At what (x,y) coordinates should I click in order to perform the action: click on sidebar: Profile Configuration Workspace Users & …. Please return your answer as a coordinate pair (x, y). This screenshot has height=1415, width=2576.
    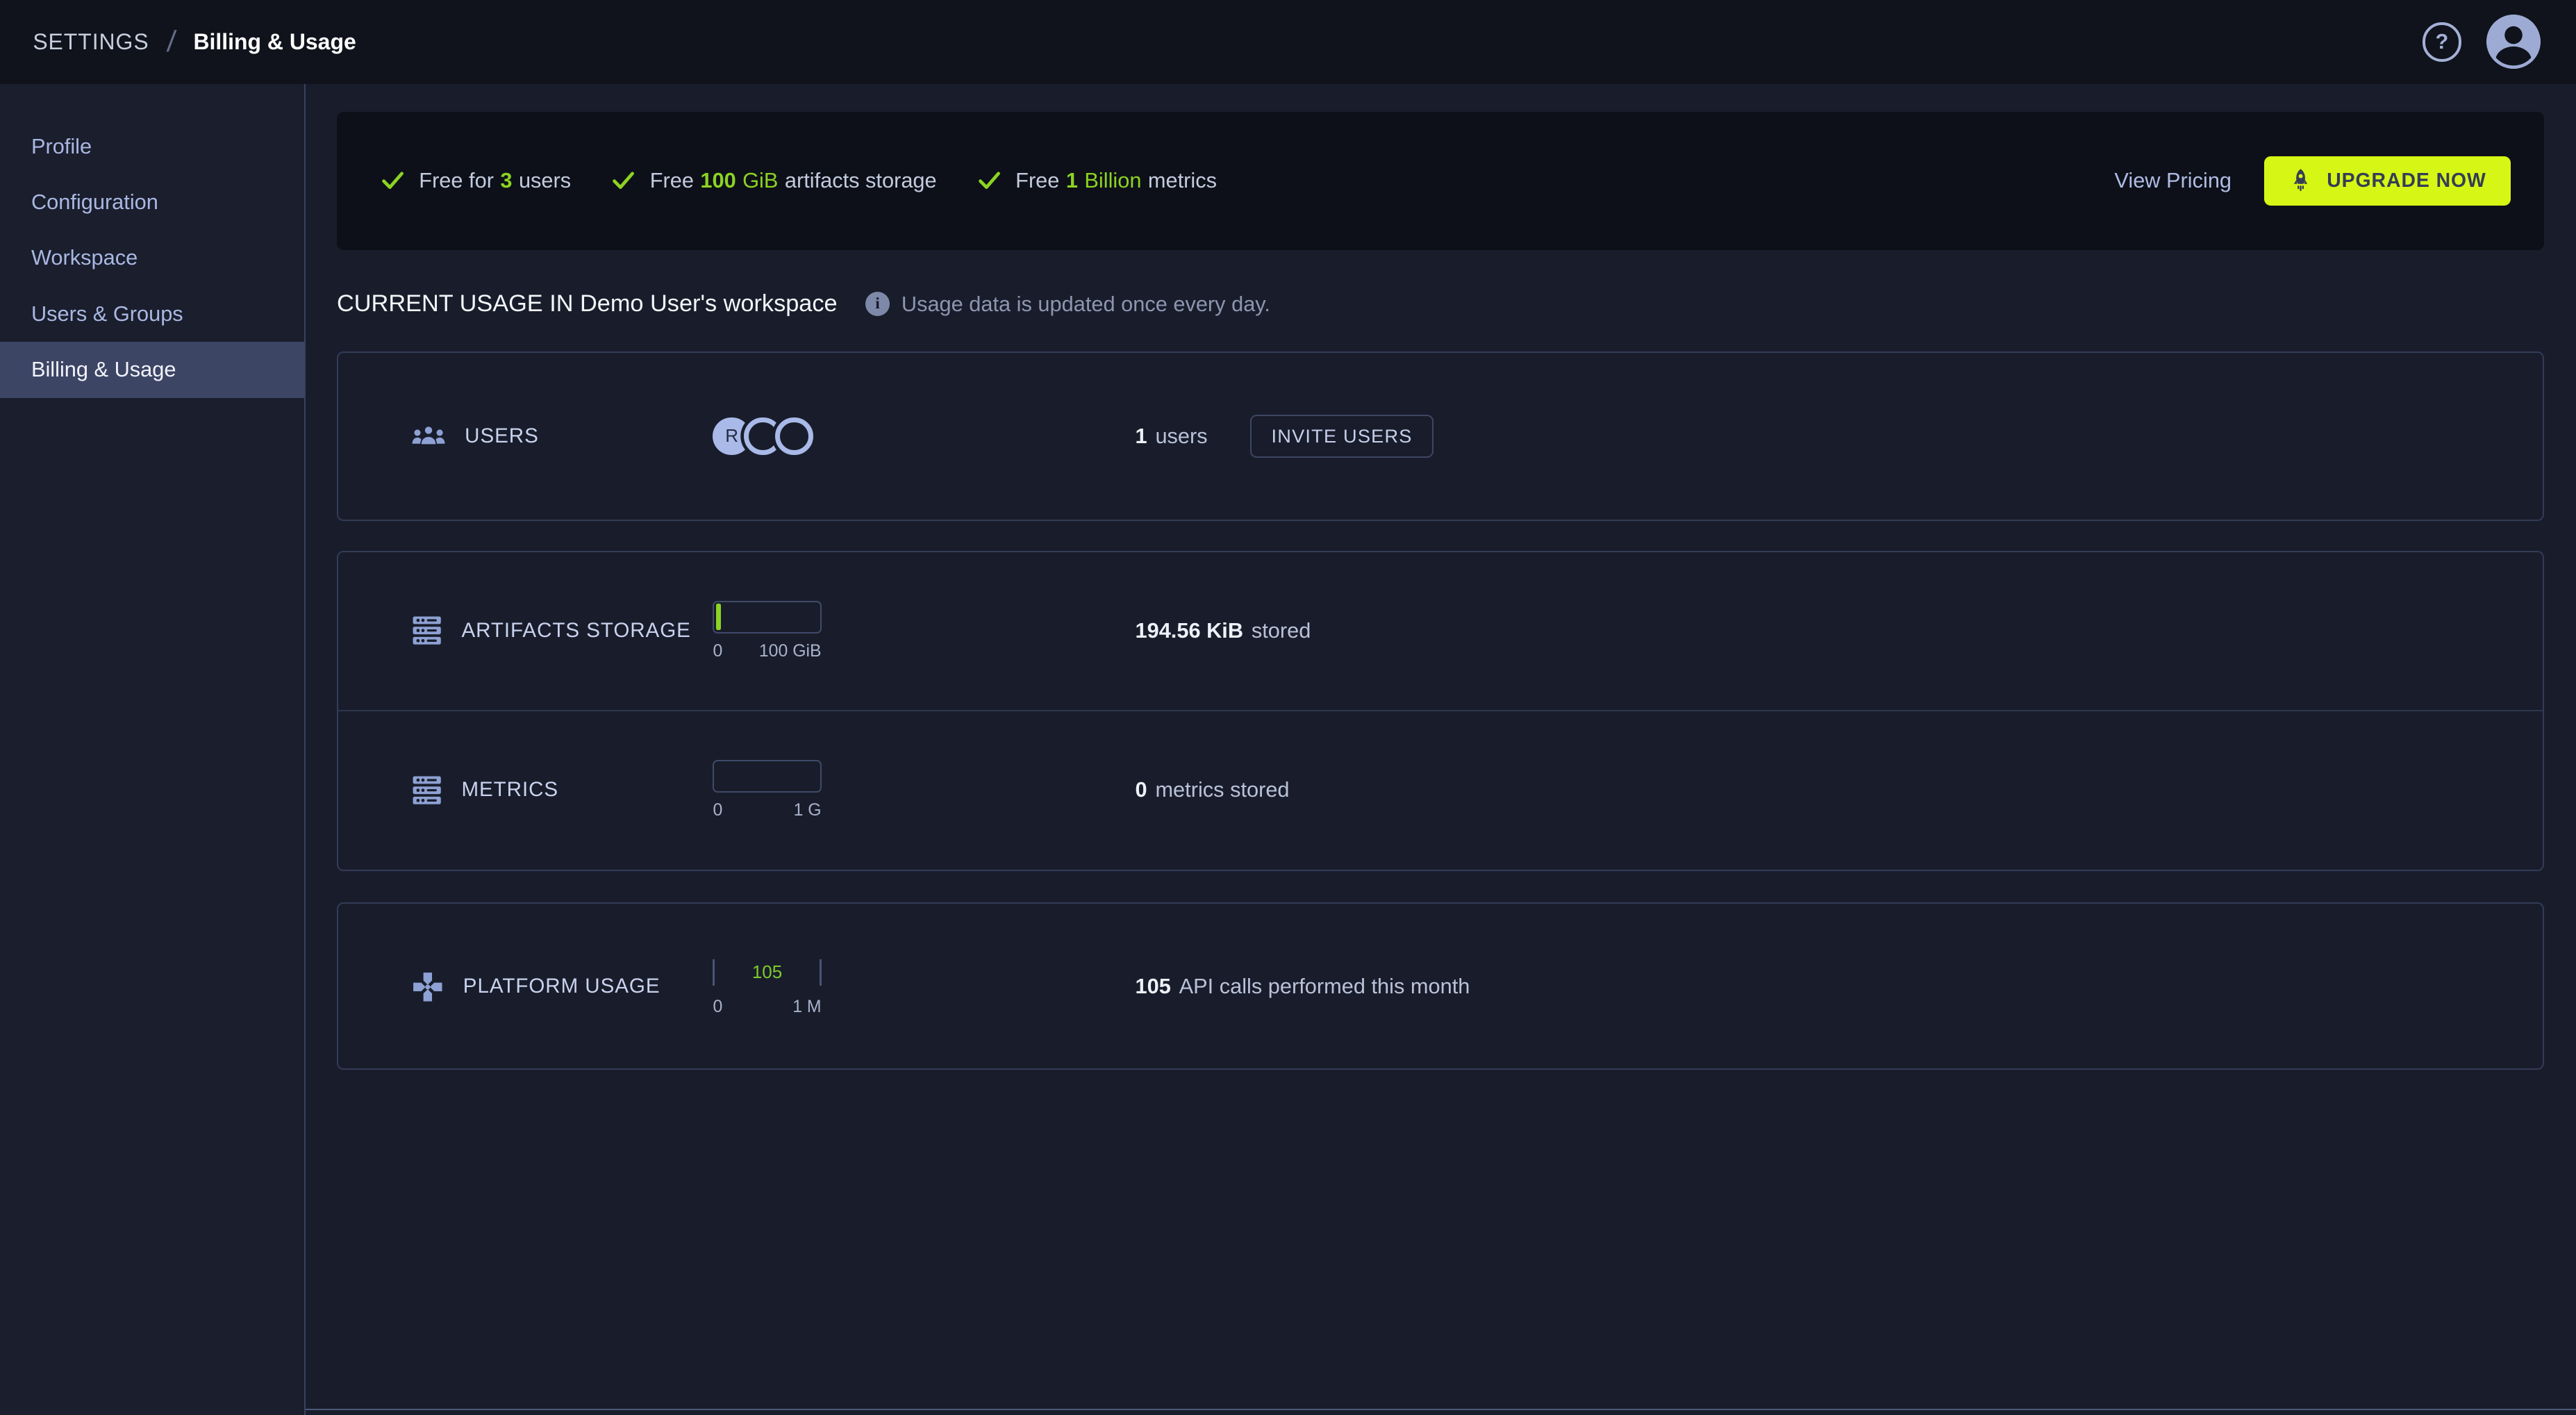
    Looking at the image, I should click on (153, 749).